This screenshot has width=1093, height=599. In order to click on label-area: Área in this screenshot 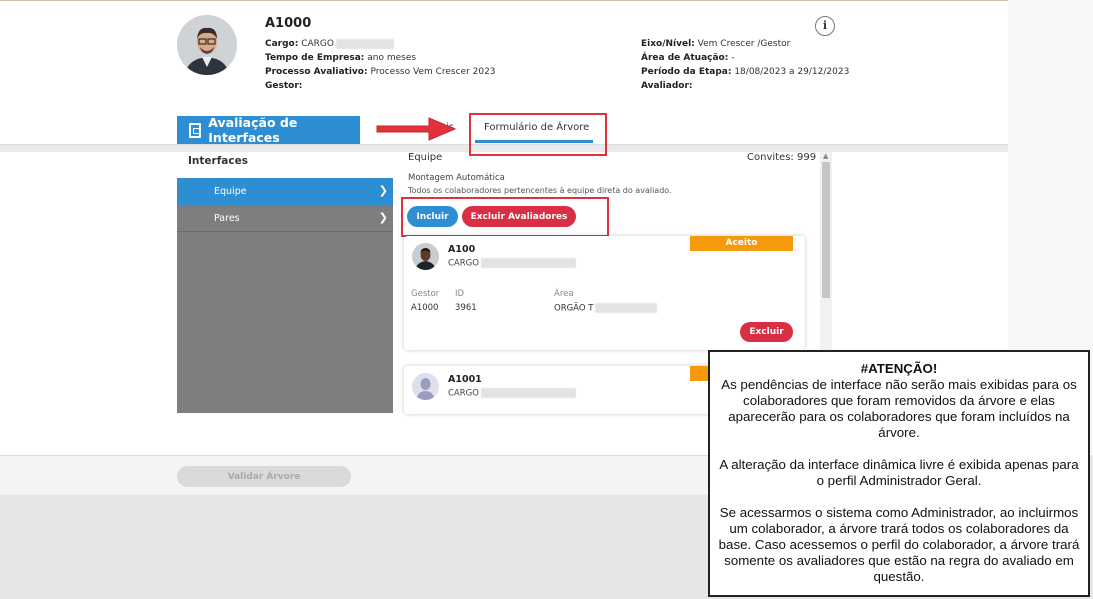, I will do `click(564, 294)`.